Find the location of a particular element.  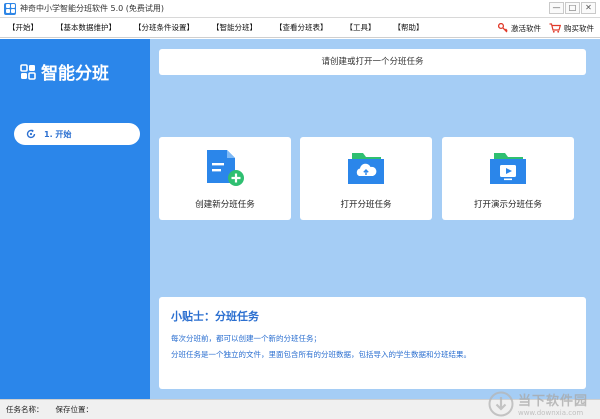

maximize-button: □ is located at coordinates (572, 8).